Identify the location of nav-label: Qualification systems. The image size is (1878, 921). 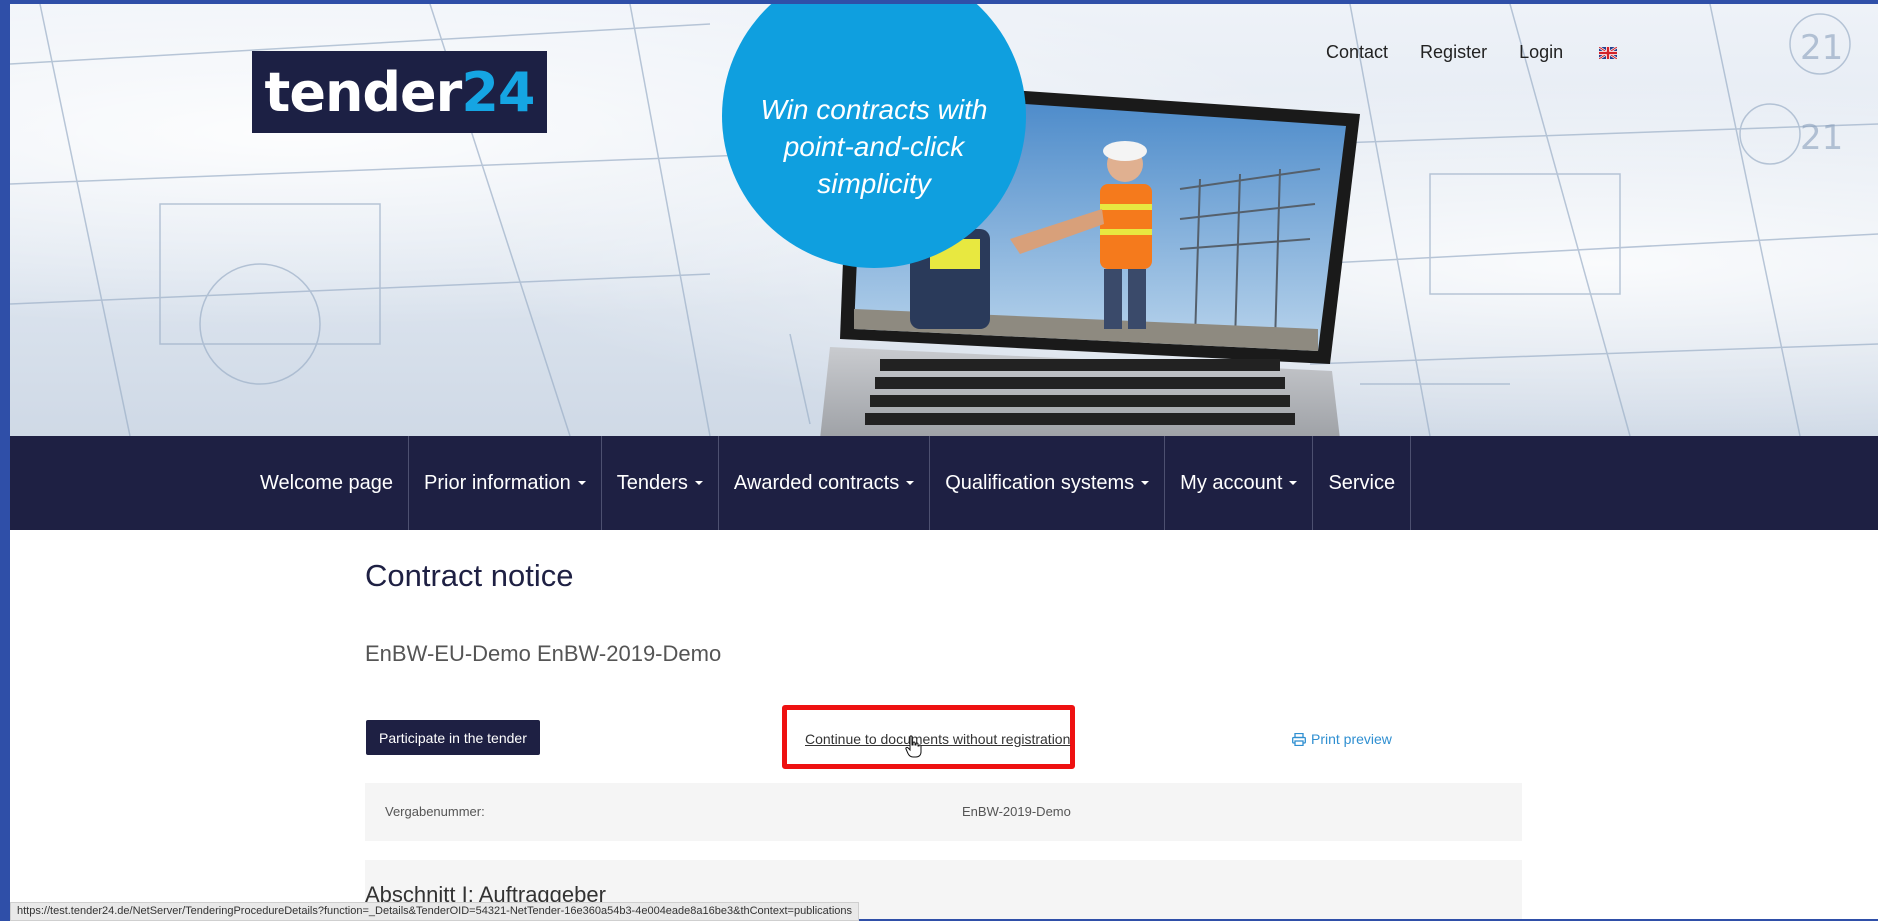
(1040, 482).